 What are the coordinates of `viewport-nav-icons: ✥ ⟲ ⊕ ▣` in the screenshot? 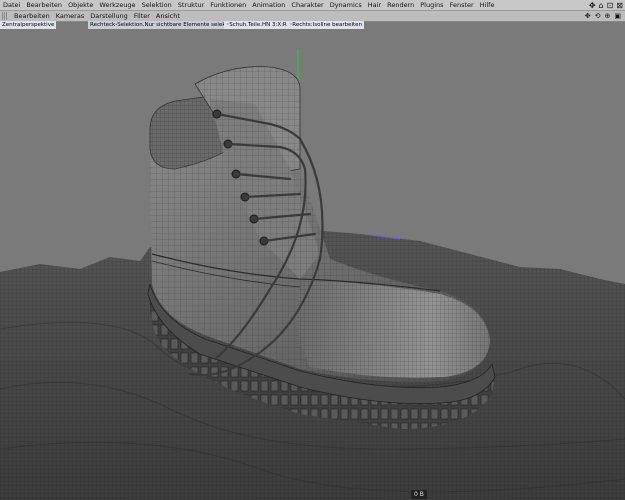 It's located at (603, 16).